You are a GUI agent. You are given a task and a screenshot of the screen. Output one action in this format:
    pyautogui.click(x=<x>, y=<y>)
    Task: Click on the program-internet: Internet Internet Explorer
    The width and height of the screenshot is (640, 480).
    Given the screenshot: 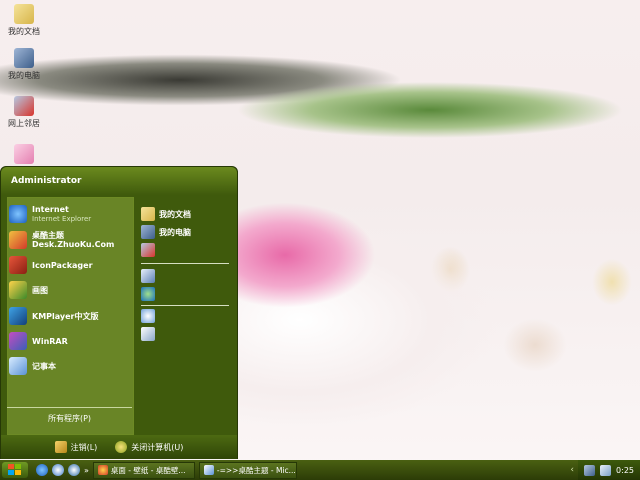 What is the action you would take?
    pyautogui.click(x=50, y=214)
    